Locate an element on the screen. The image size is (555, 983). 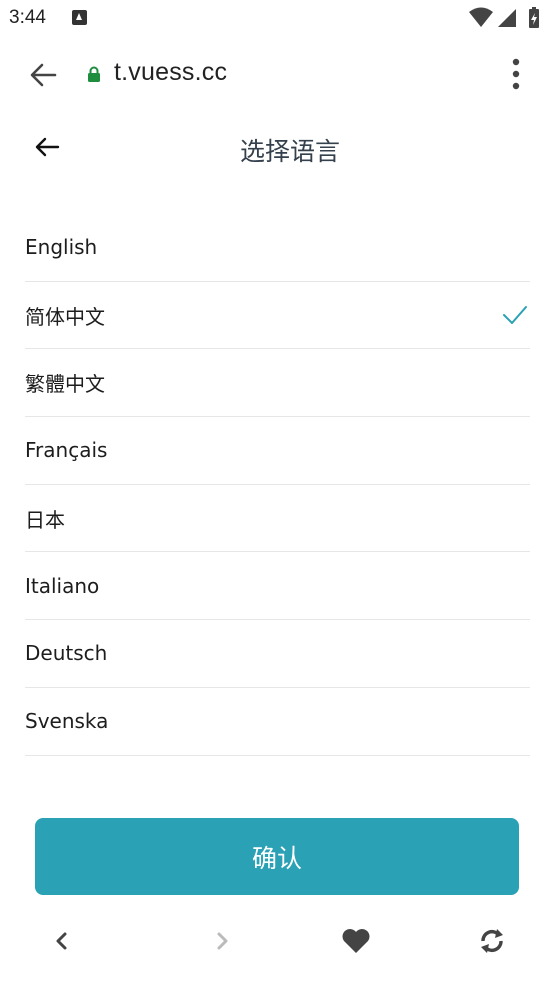
language-label: English is located at coordinates (61, 247).